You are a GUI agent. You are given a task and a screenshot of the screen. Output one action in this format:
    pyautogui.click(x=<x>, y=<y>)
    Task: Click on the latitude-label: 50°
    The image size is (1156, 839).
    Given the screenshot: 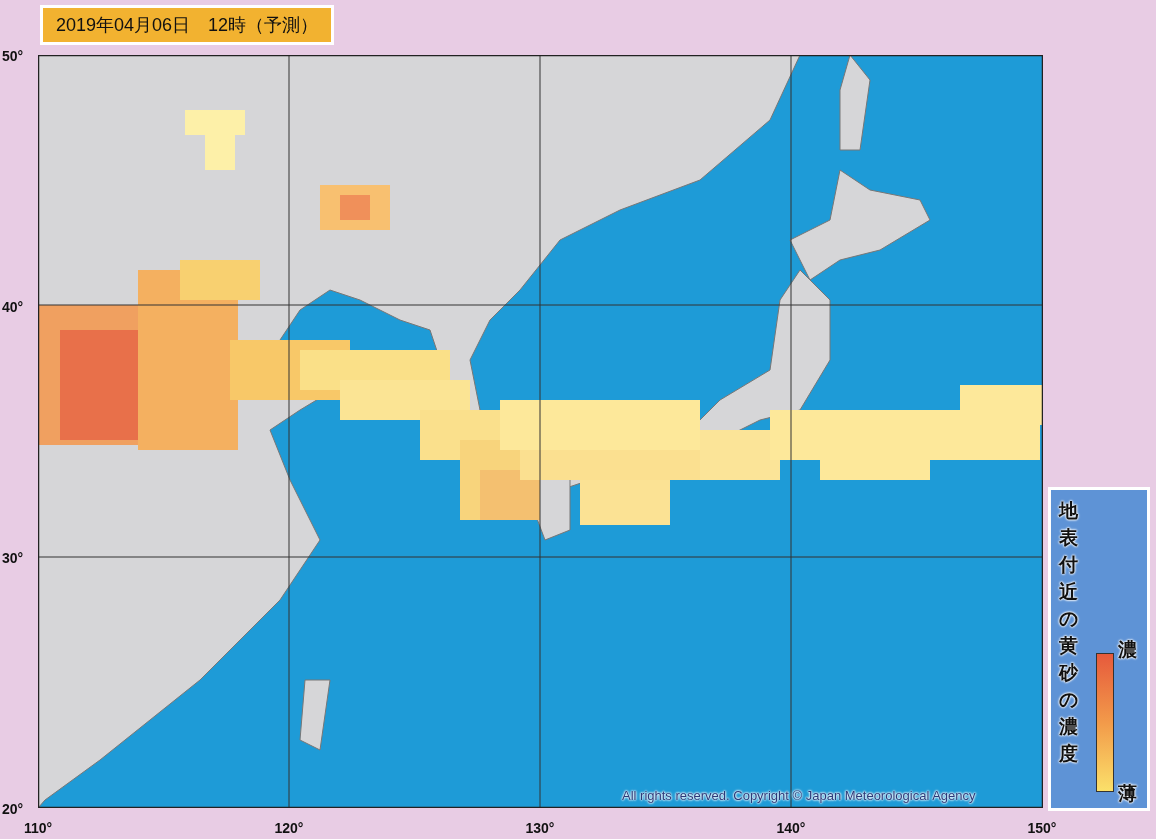 What is the action you would take?
    pyautogui.click(x=13, y=56)
    